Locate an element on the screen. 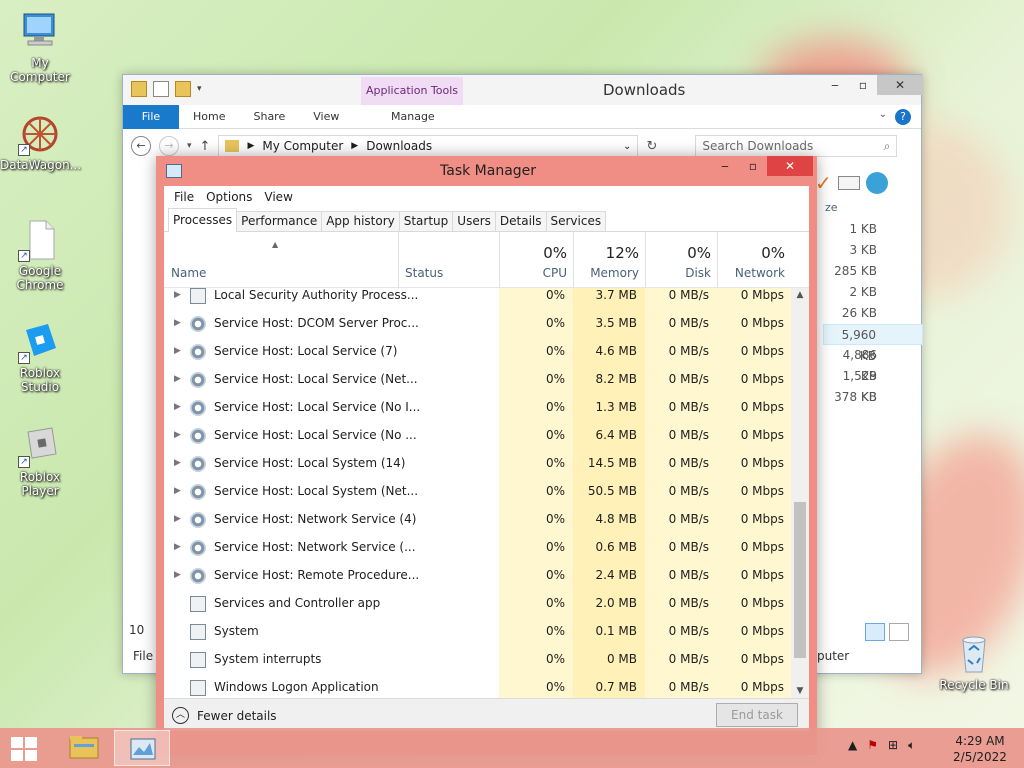  size-column-header: ze is located at coordinates (873, 210).